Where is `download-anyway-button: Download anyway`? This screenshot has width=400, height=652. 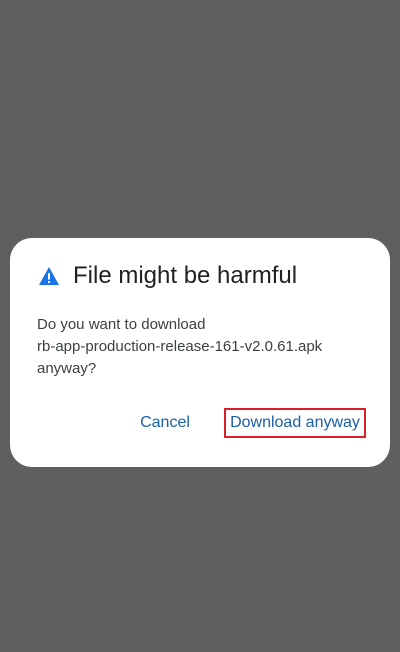
download-anyway-button: Download anyway is located at coordinates (295, 423).